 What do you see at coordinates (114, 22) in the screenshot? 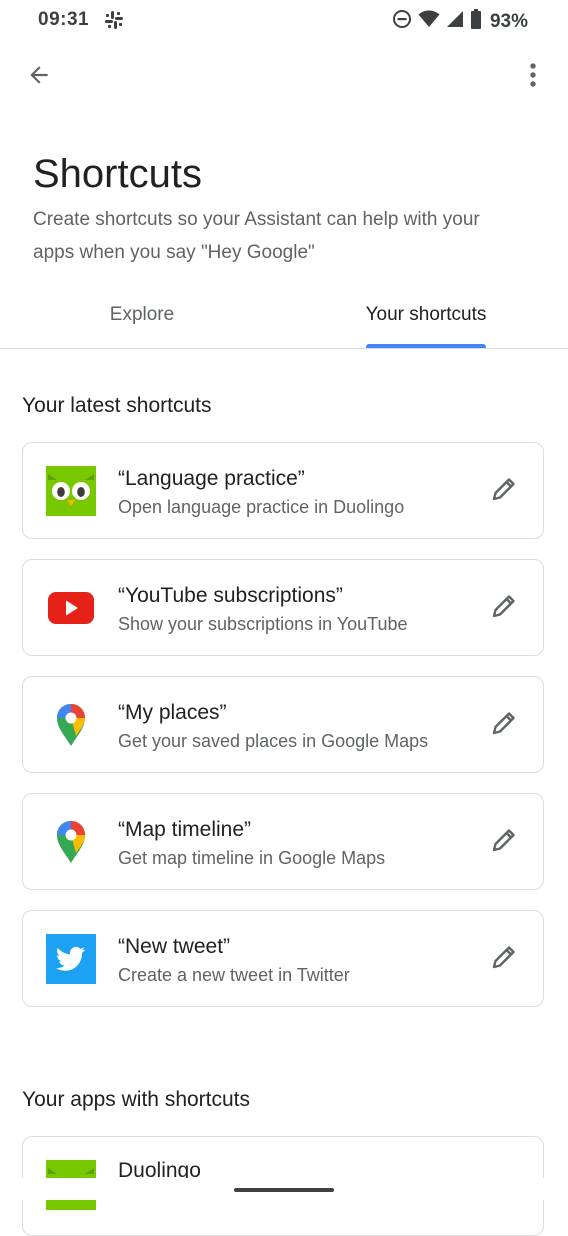
I see `slack-icon` at bounding box center [114, 22].